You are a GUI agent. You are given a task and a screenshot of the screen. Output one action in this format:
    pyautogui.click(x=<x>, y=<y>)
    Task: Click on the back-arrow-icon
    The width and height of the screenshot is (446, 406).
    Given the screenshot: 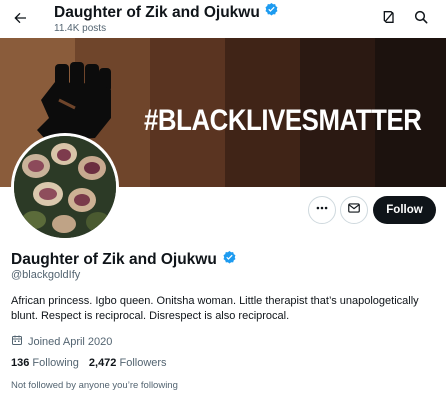 What is the action you would take?
    pyautogui.click(x=20, y=18)
    